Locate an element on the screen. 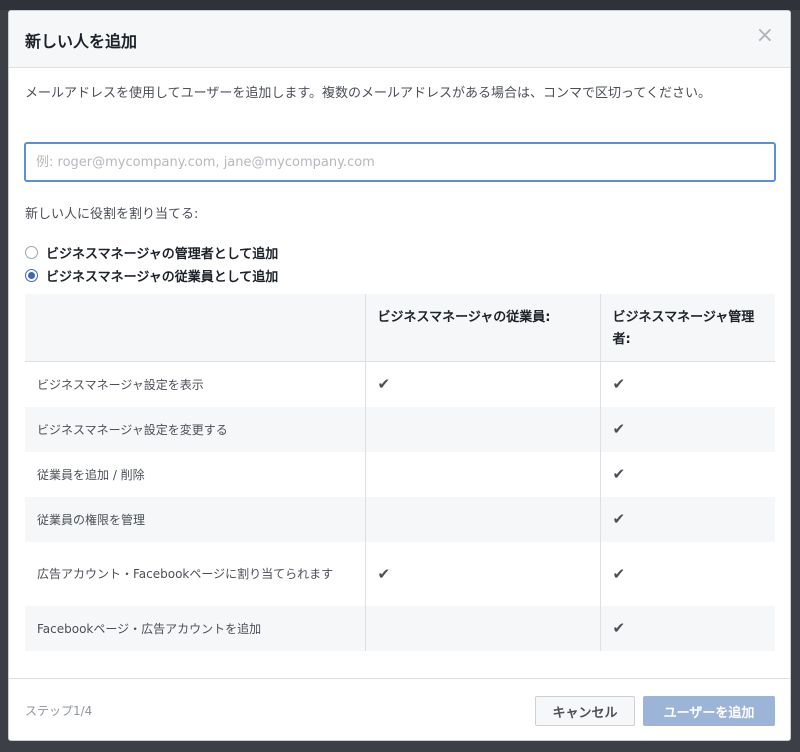  table-row: 従業員を追加 / 削除 ✔ is located at coordinates (400, 474).